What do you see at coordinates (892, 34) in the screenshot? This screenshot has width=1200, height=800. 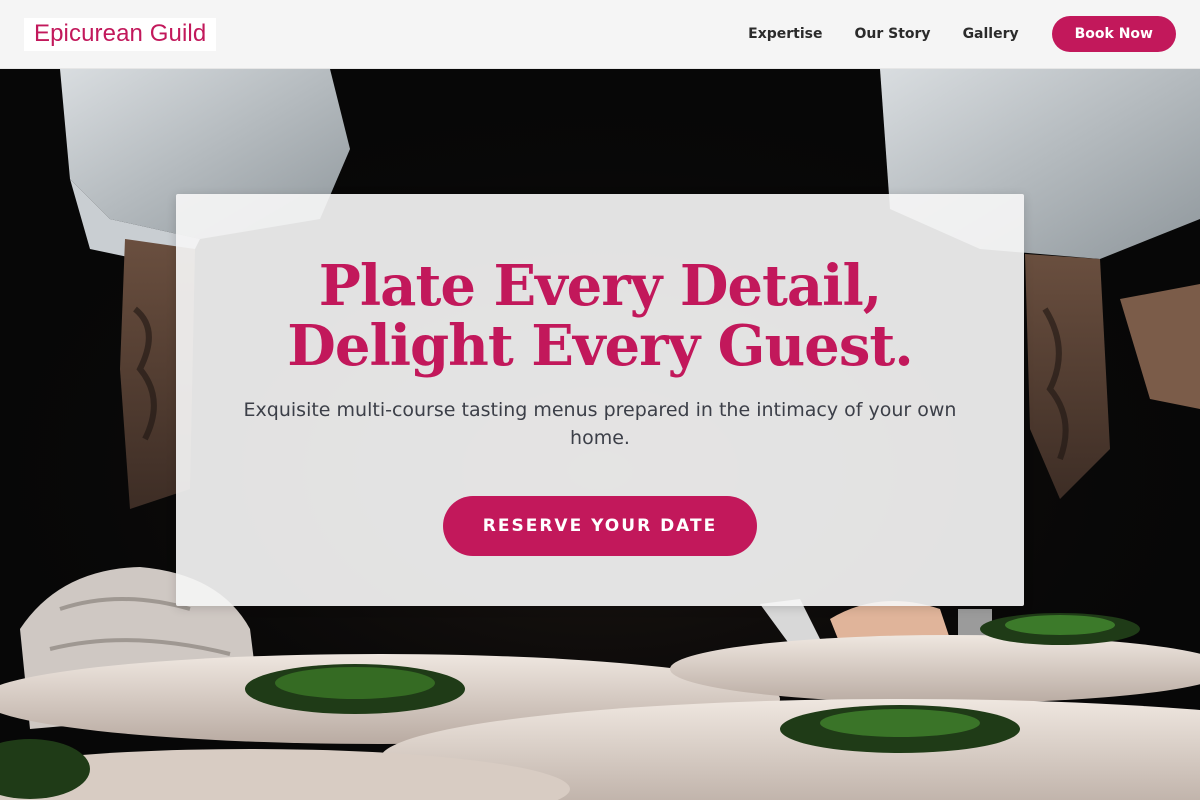 I see `nav-link-our-story: Our Story` at bounding box center [892, 34].